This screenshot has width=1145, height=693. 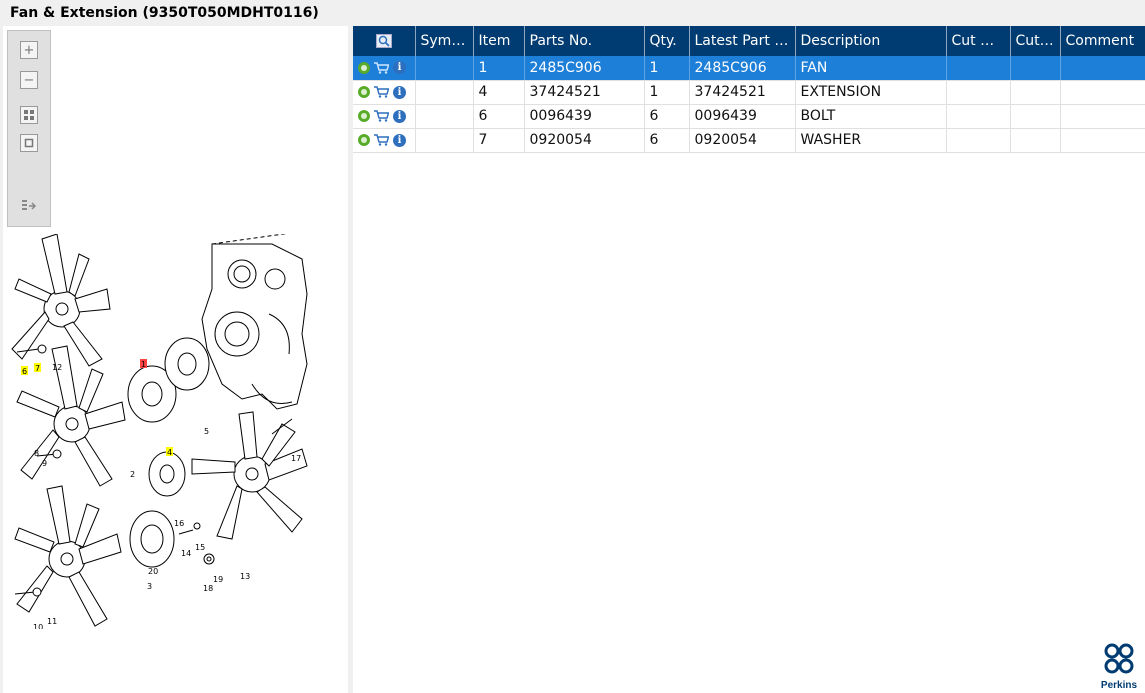 What do you see at coordinates (44, 463) in the screenshot?
I see `callout-9: 9` at bounding box center [44, 463].